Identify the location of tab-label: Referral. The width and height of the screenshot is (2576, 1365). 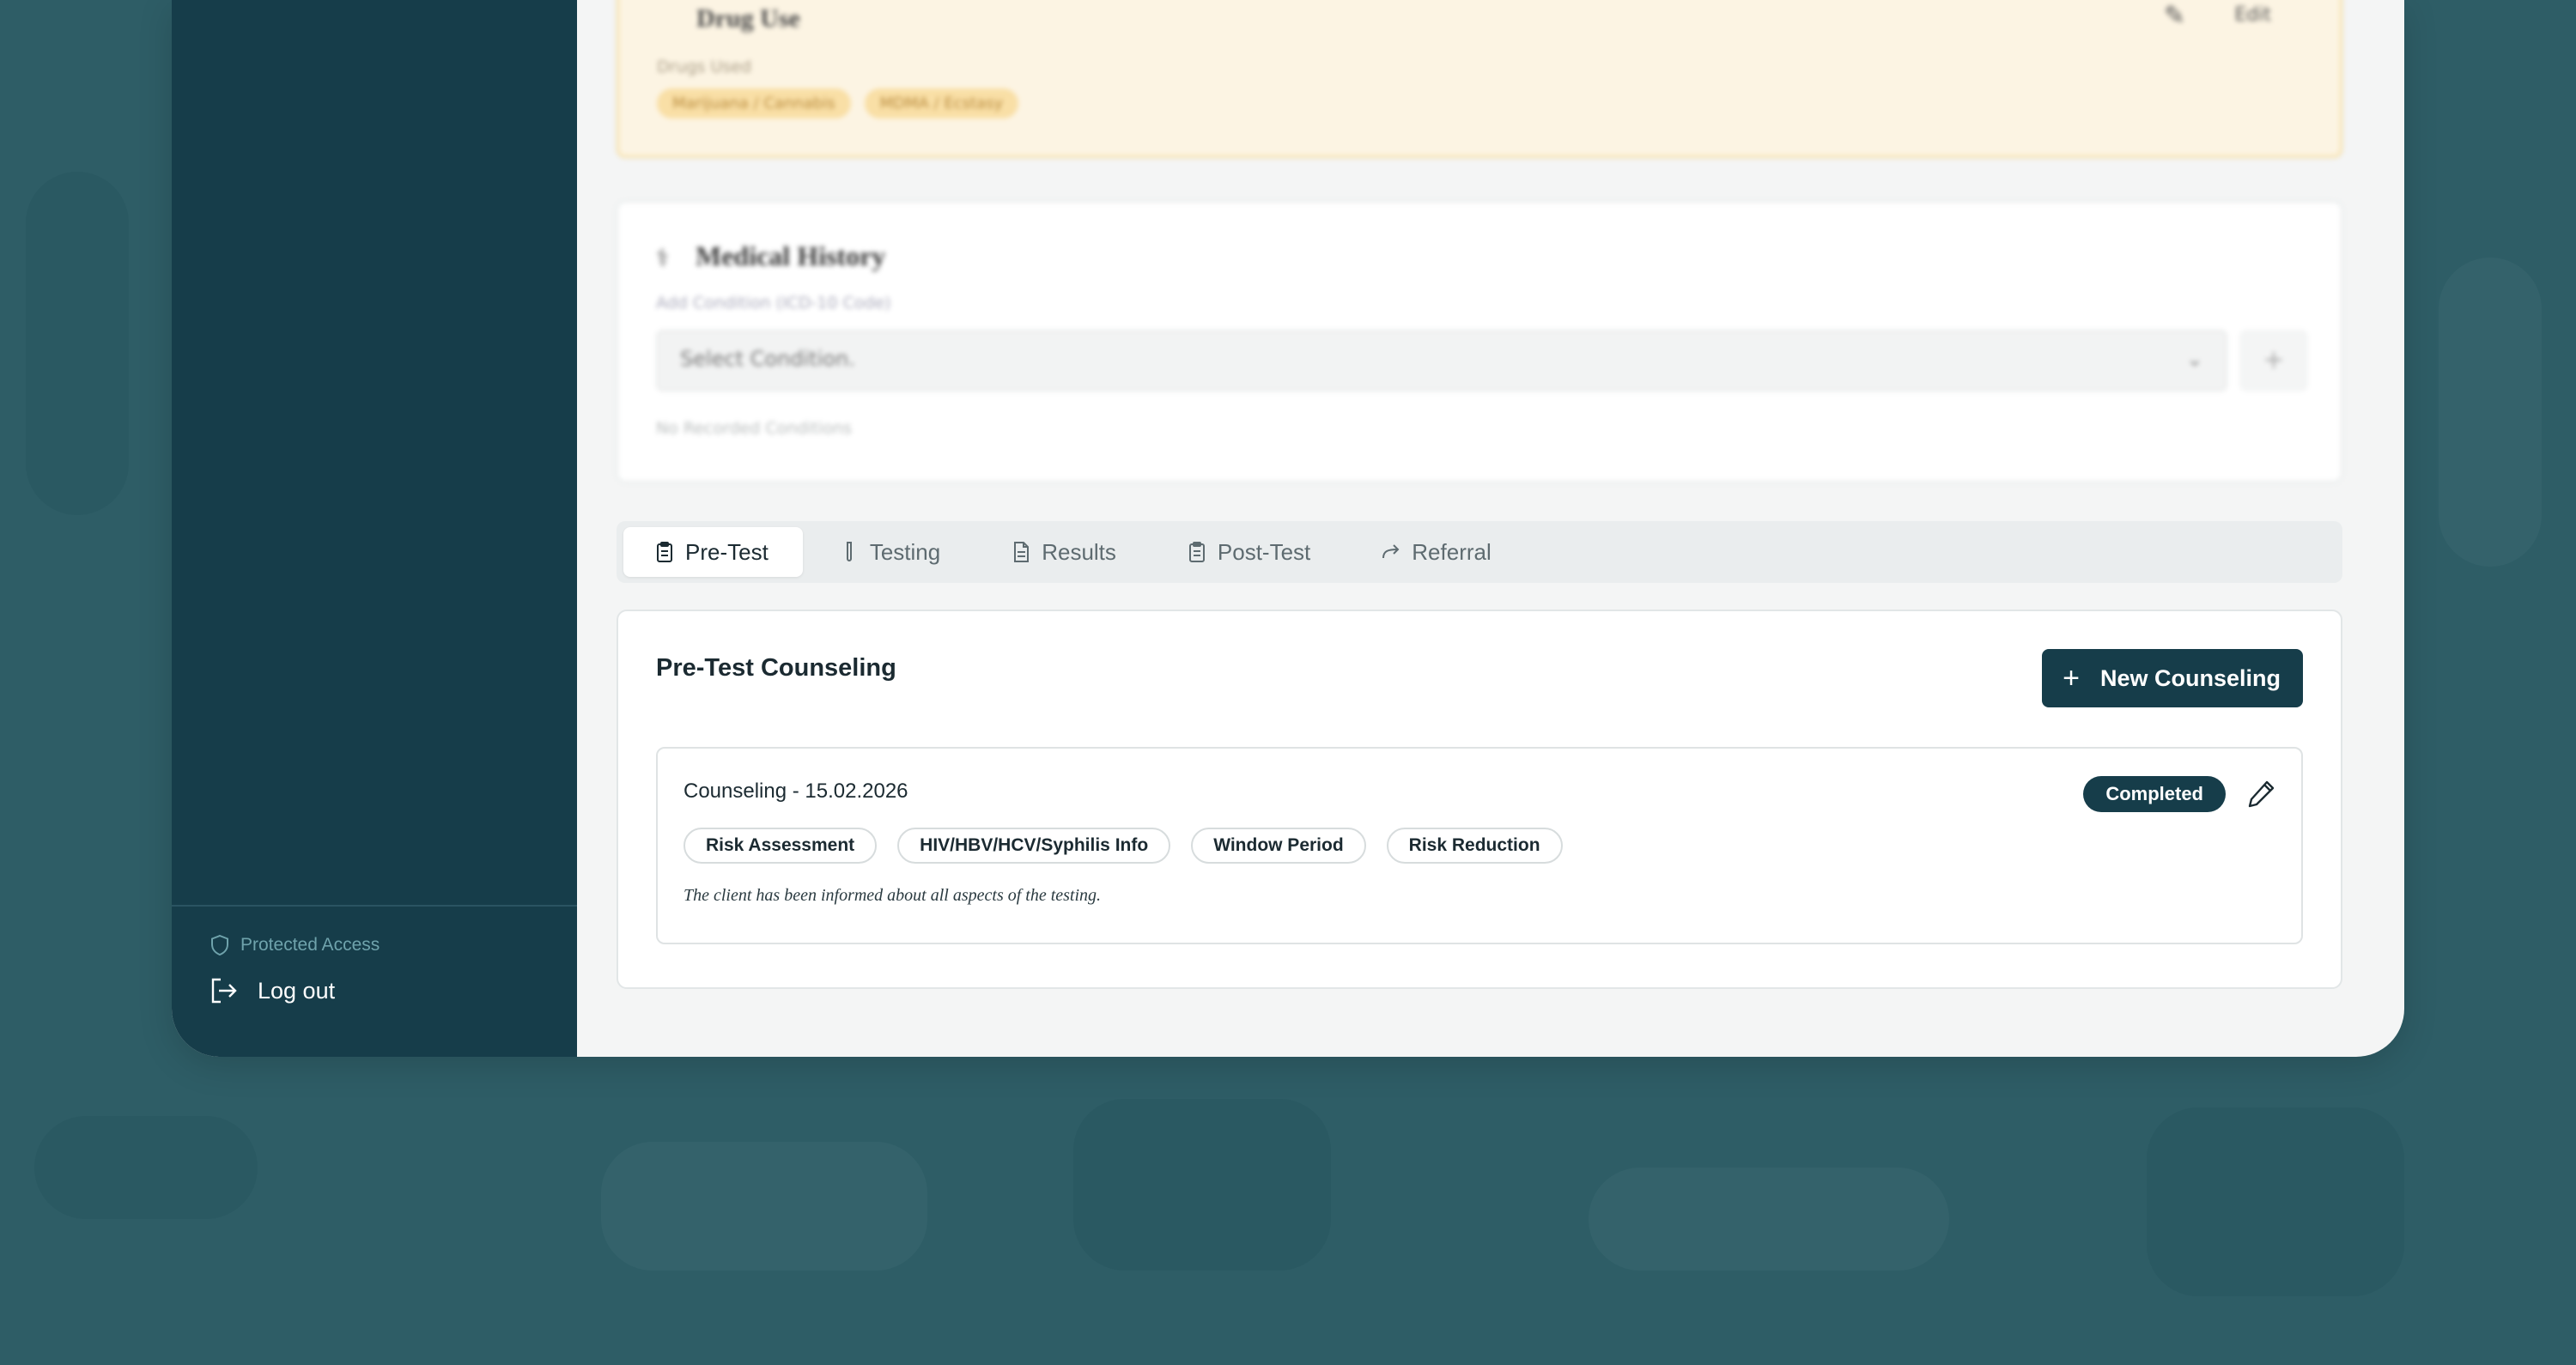
(1452, 551).